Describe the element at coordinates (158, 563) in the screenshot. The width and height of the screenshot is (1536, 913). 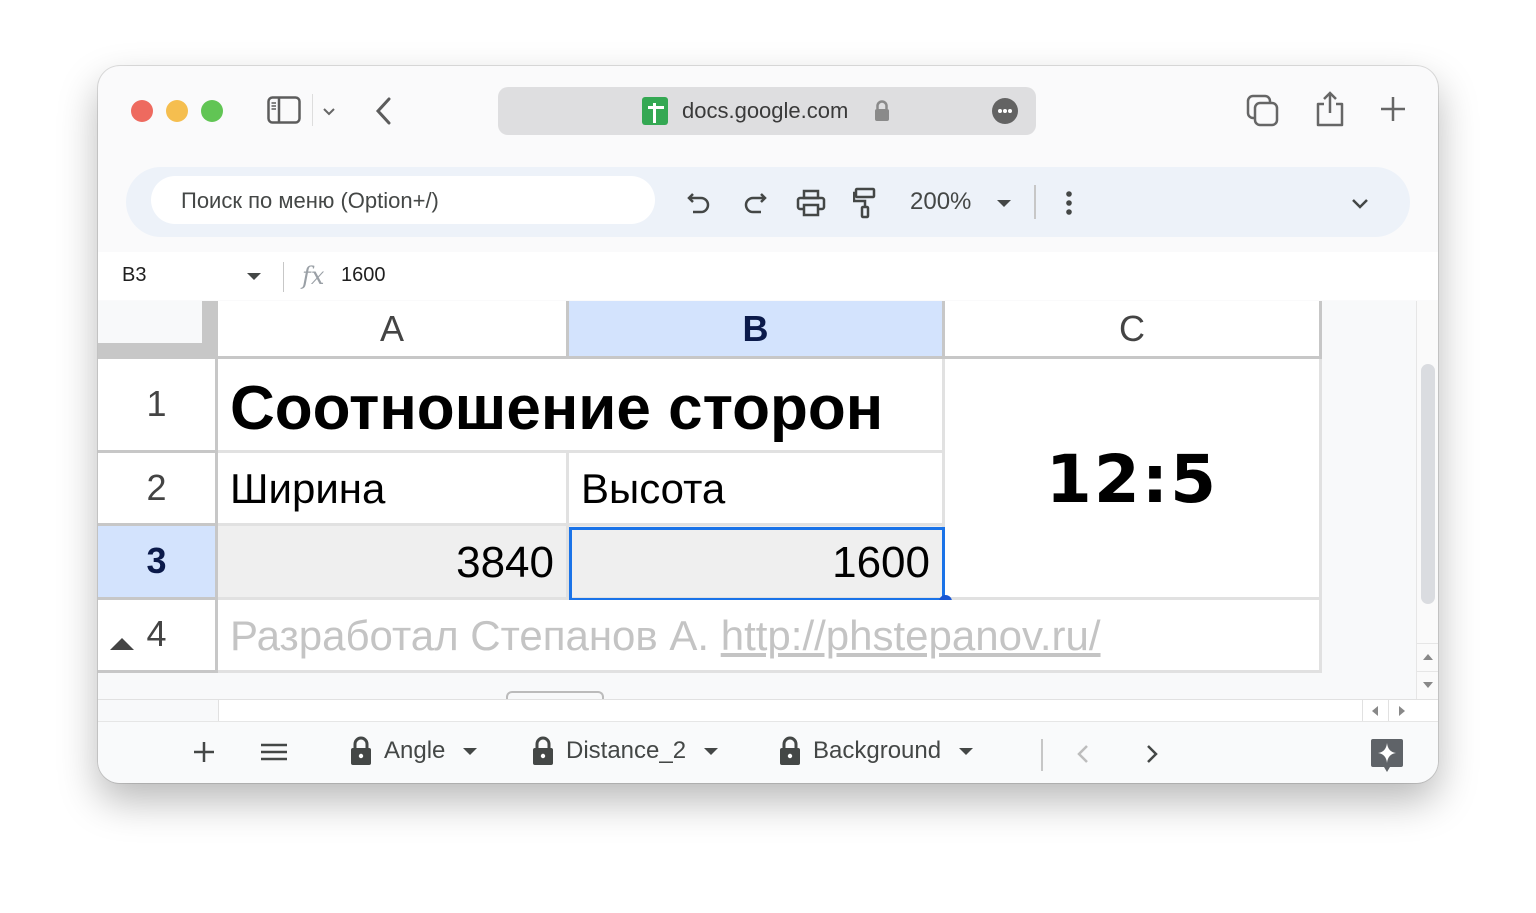
I see `row-header-3: 3` at that location.